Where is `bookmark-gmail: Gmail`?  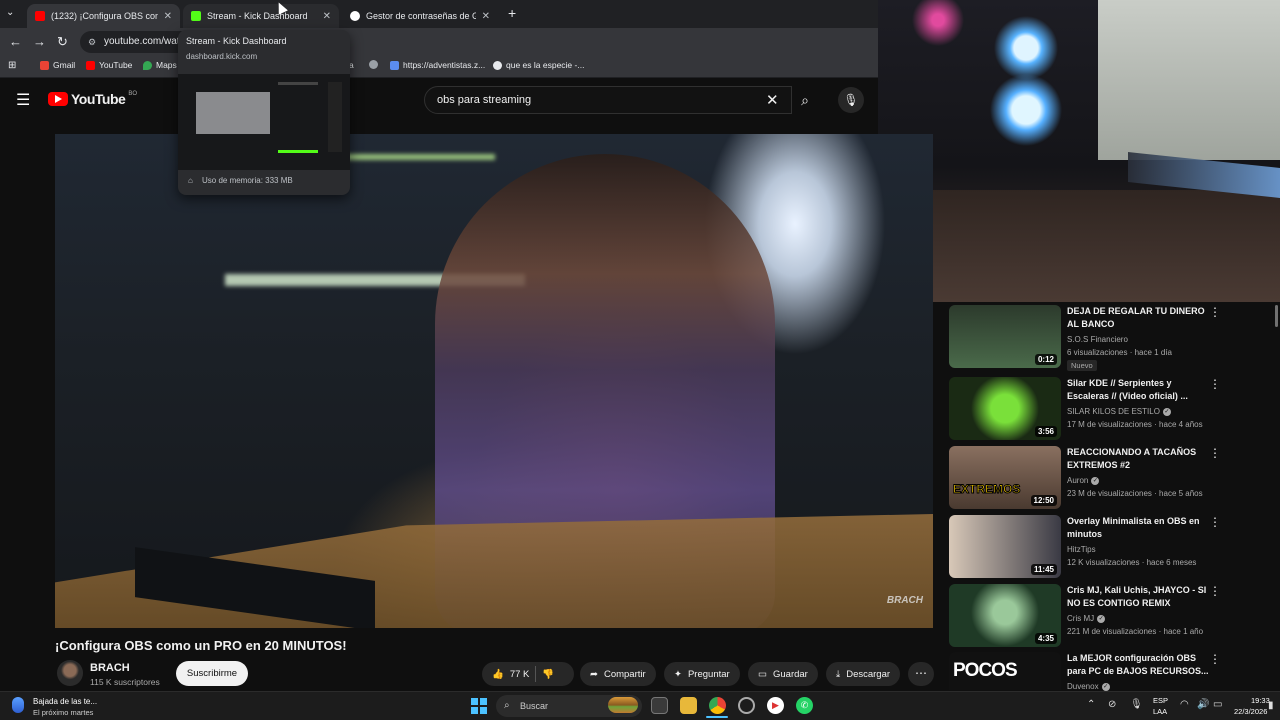 bookmark-gmail: Gmail is located at coordinates (57, 65).